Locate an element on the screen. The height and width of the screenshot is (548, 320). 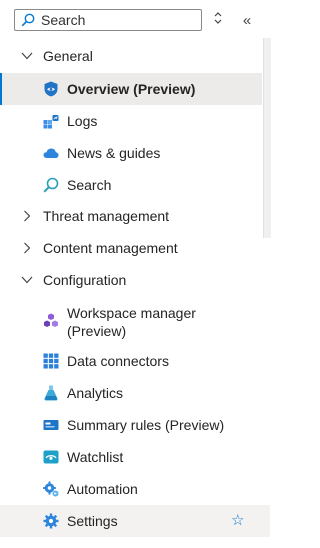
sort-button is located at coordinates (218, 20).